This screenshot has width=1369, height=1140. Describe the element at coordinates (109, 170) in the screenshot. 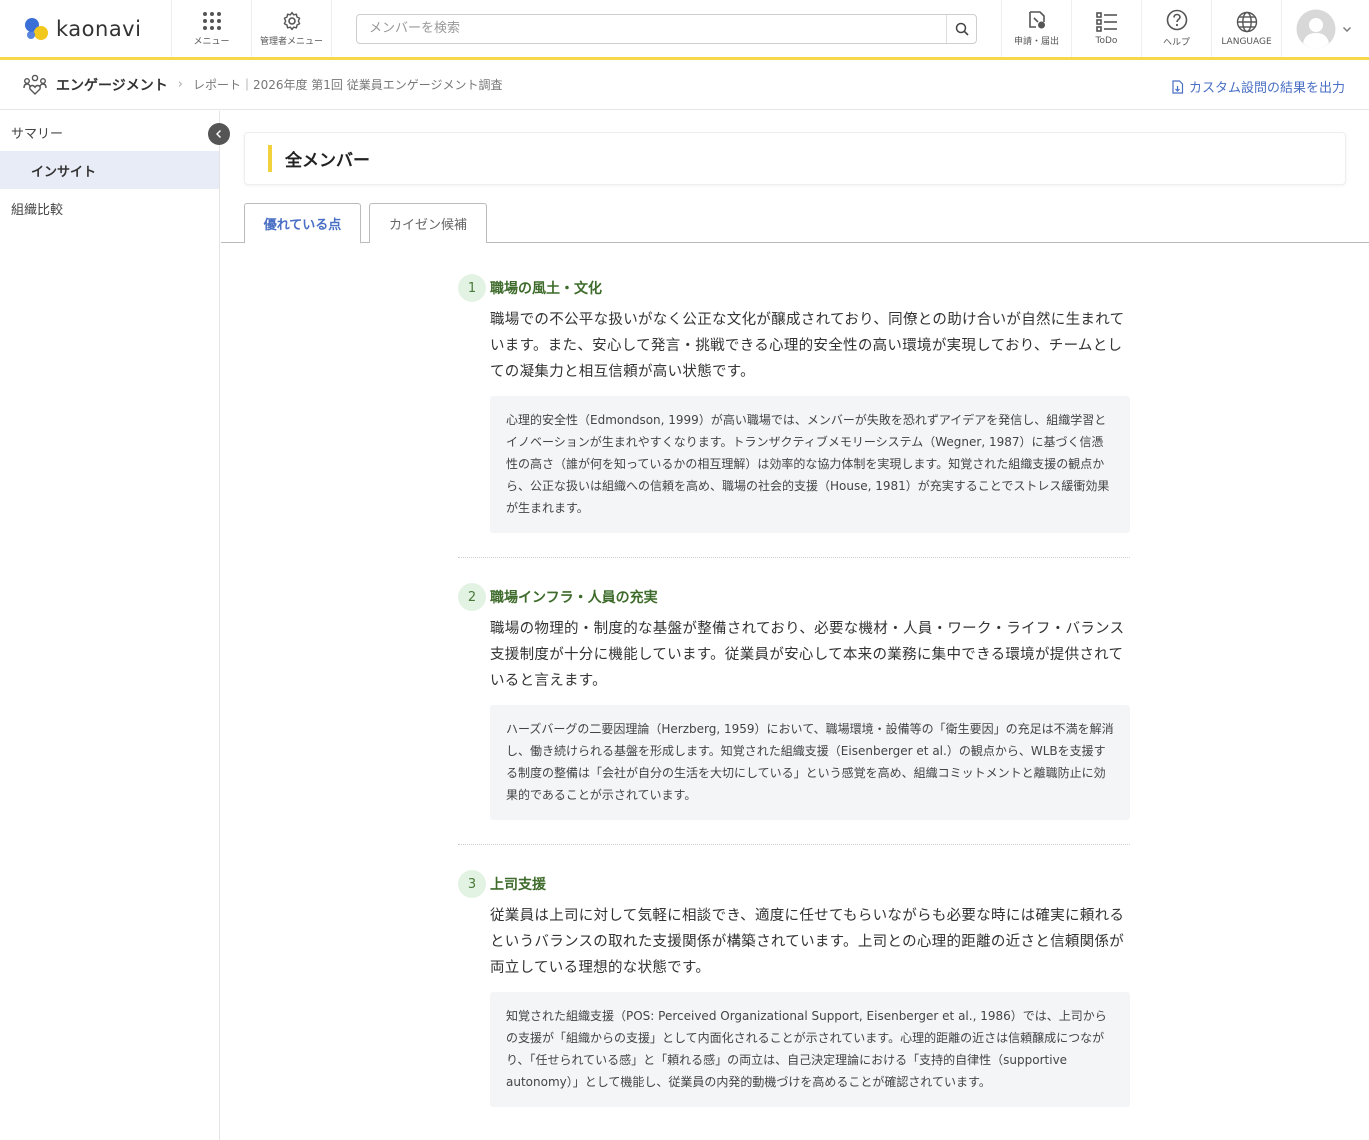

I see `sidebar-item-insight: インサイト` at that location.